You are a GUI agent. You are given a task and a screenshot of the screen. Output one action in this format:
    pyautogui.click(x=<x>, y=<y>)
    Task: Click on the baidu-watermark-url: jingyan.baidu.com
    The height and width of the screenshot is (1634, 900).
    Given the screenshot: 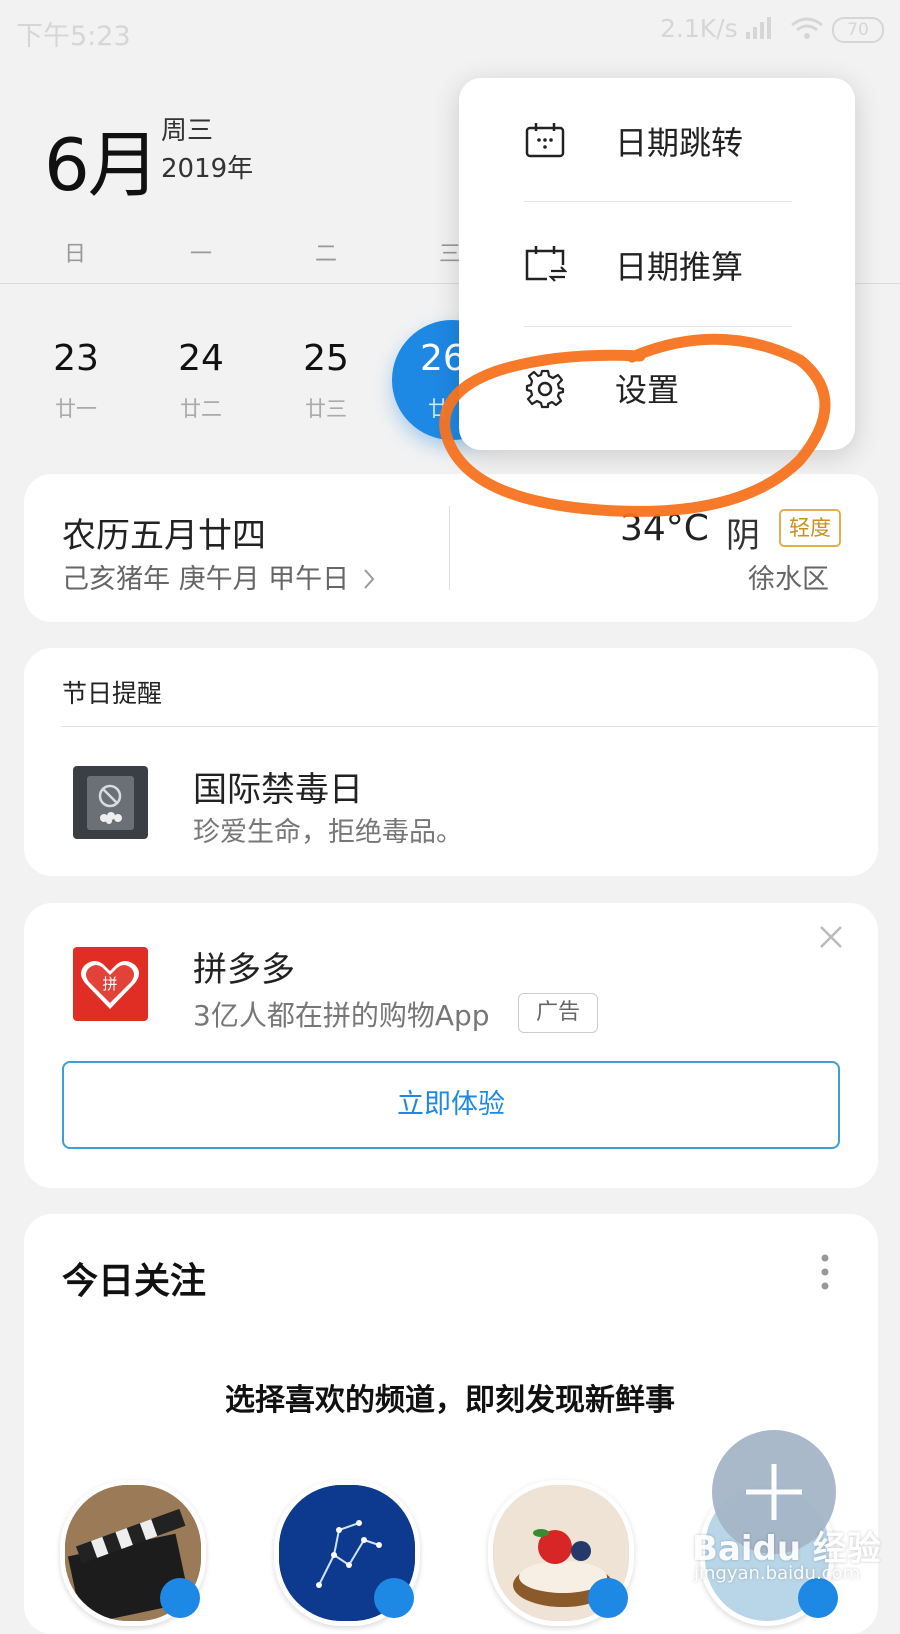 What is the action you would take?
    pyautogui.click(x=777, y=1573)
    